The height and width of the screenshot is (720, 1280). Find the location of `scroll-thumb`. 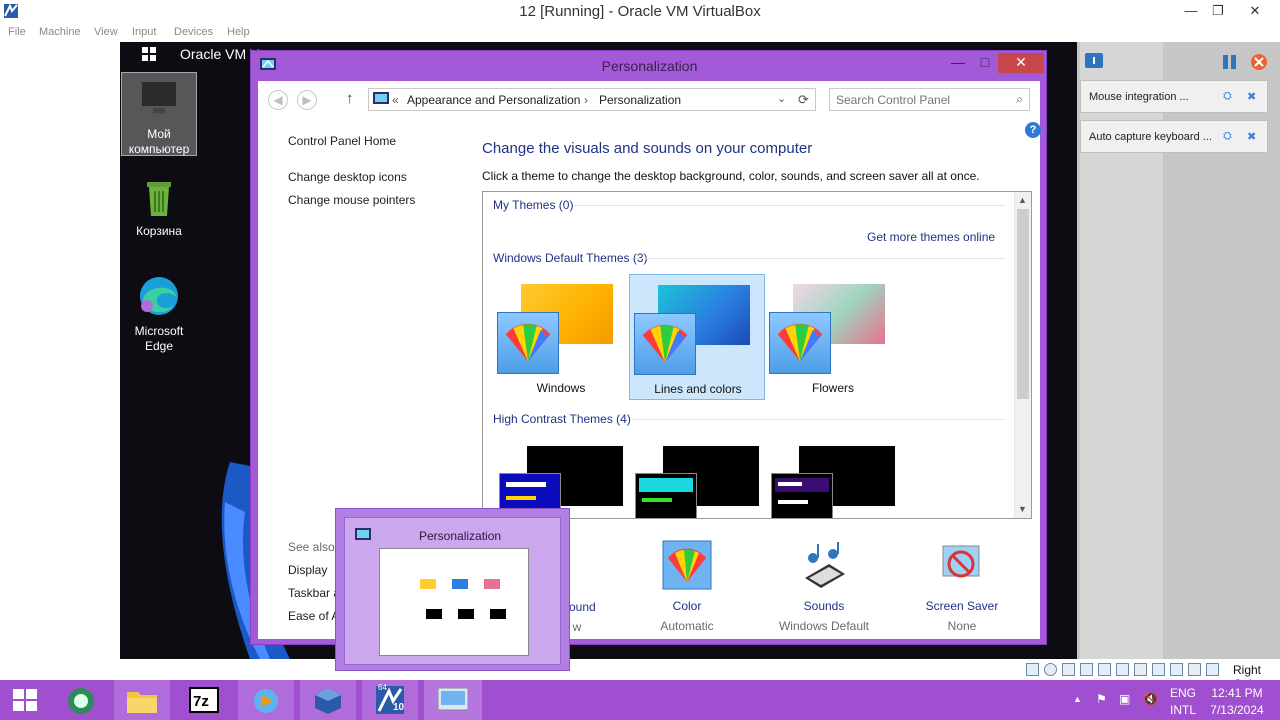

scroll-thumb is located at coordinates (1023, 304).